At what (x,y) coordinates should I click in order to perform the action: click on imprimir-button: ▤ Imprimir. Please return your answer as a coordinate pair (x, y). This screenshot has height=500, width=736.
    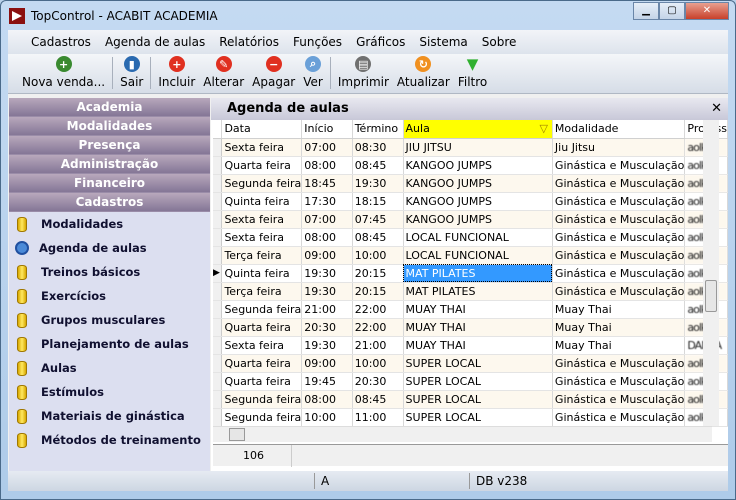
    Looking at the image, I should click on (363, 72).